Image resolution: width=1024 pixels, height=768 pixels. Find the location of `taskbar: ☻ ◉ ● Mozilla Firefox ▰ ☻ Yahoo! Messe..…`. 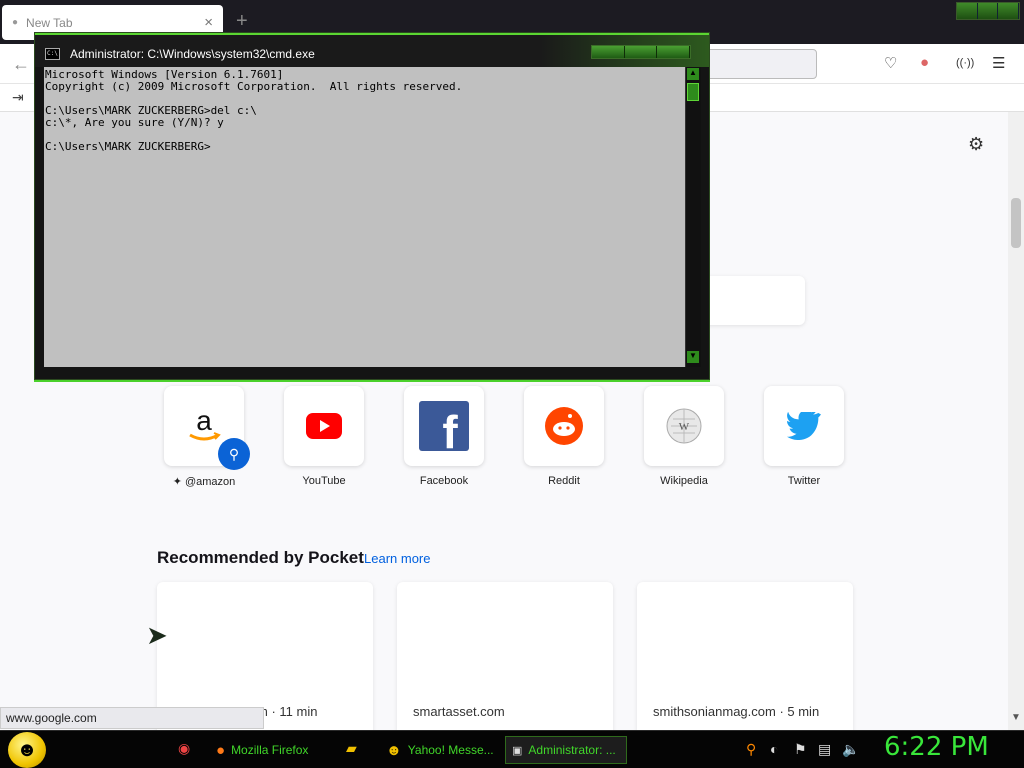

taskbar: ☻ ◉ ● Mozilla Firefox ▰ ☻ Yahoo! Messe..… is located at coordinates (512, 749).